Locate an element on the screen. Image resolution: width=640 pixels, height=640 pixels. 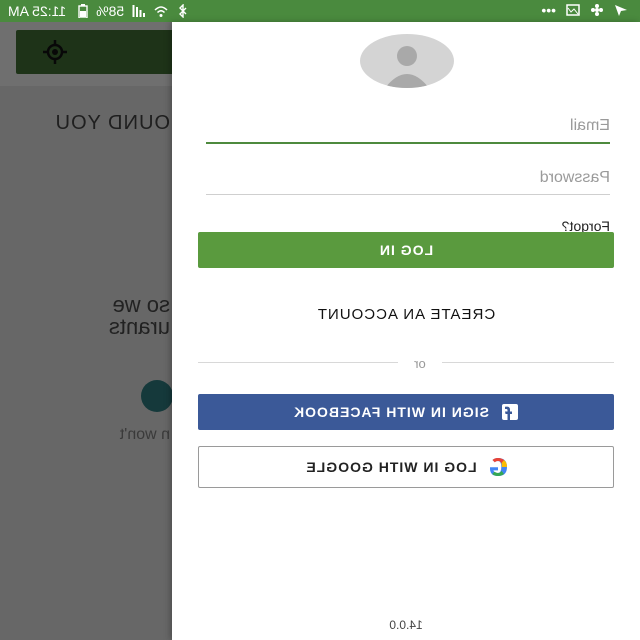
avatar is located at coordinates (407, 61).